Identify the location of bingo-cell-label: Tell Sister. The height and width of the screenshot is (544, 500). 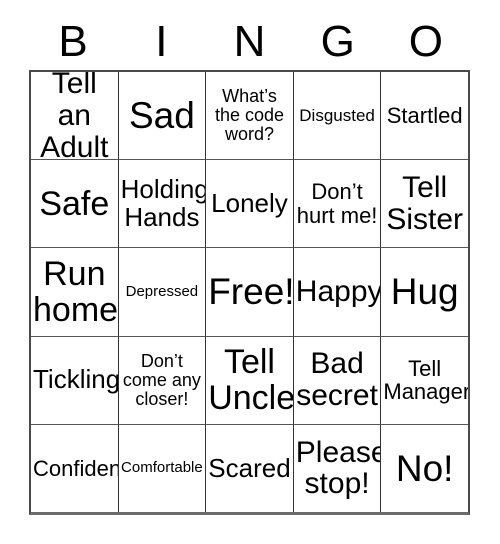
(425, 203).